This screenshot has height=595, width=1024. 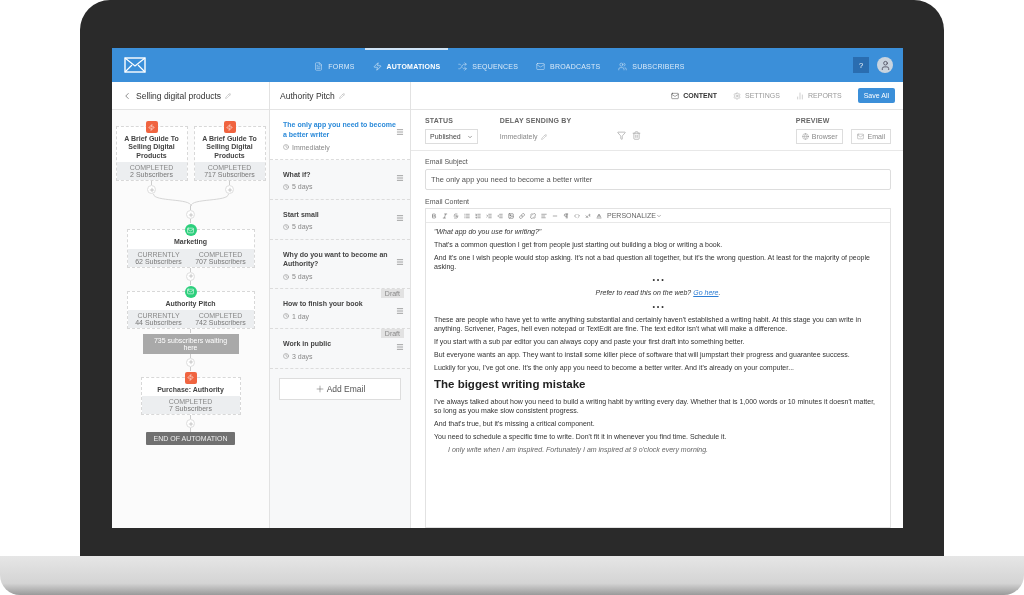 What do you see at coordinates (500, 215) in the screenshot?
I see `outdent-icon` at bounding box center [500, 215].